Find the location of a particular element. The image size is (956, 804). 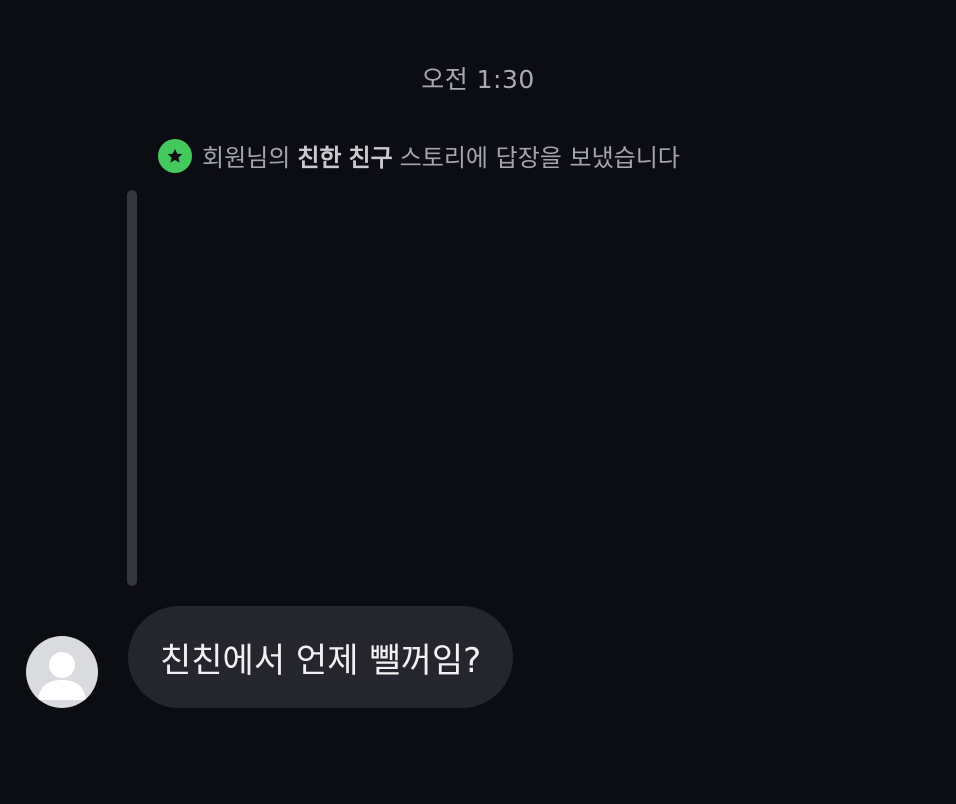

story-reply-notice: 회원님의 친한 친구 스토리에 답장을 보냈습니다 is located at coordinates (419, 155).